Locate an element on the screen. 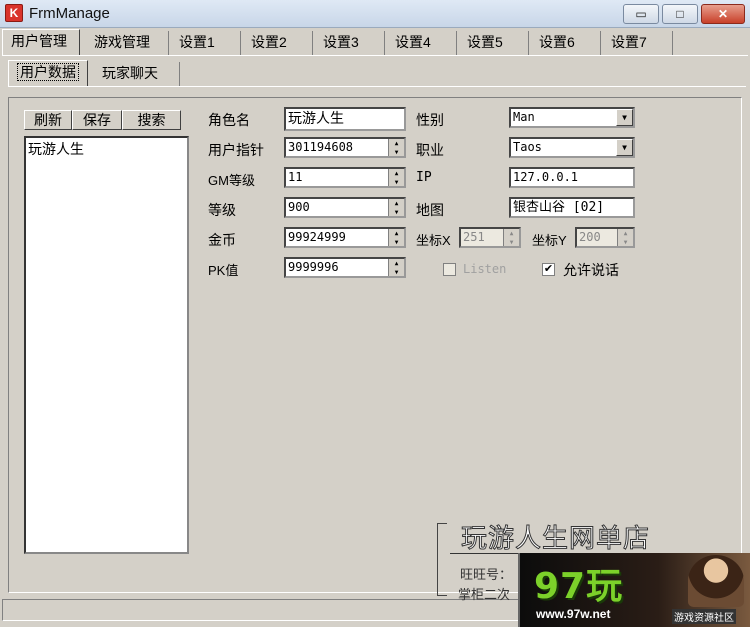  save-button: 保存 is located at coordinates (97, 120).